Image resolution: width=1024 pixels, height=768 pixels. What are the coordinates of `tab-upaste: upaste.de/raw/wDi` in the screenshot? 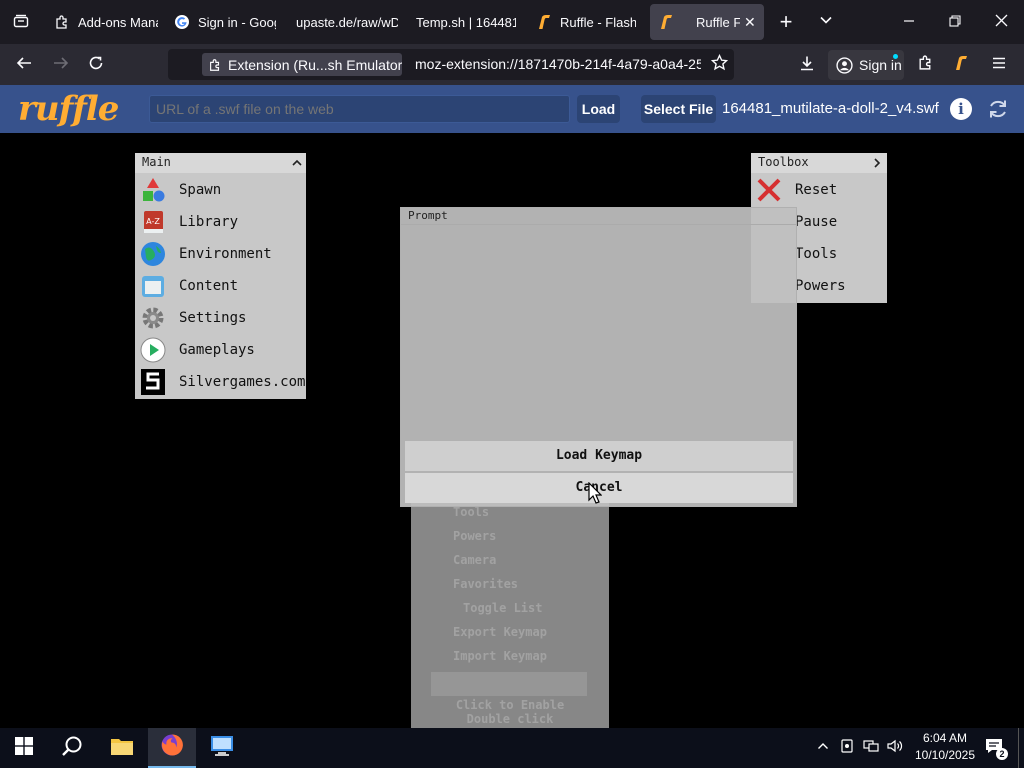 It's located at (347, 22).